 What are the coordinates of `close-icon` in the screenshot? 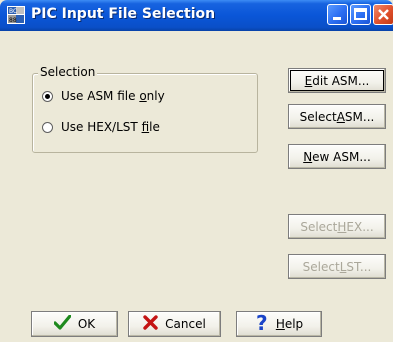 It's located at (383, 14).